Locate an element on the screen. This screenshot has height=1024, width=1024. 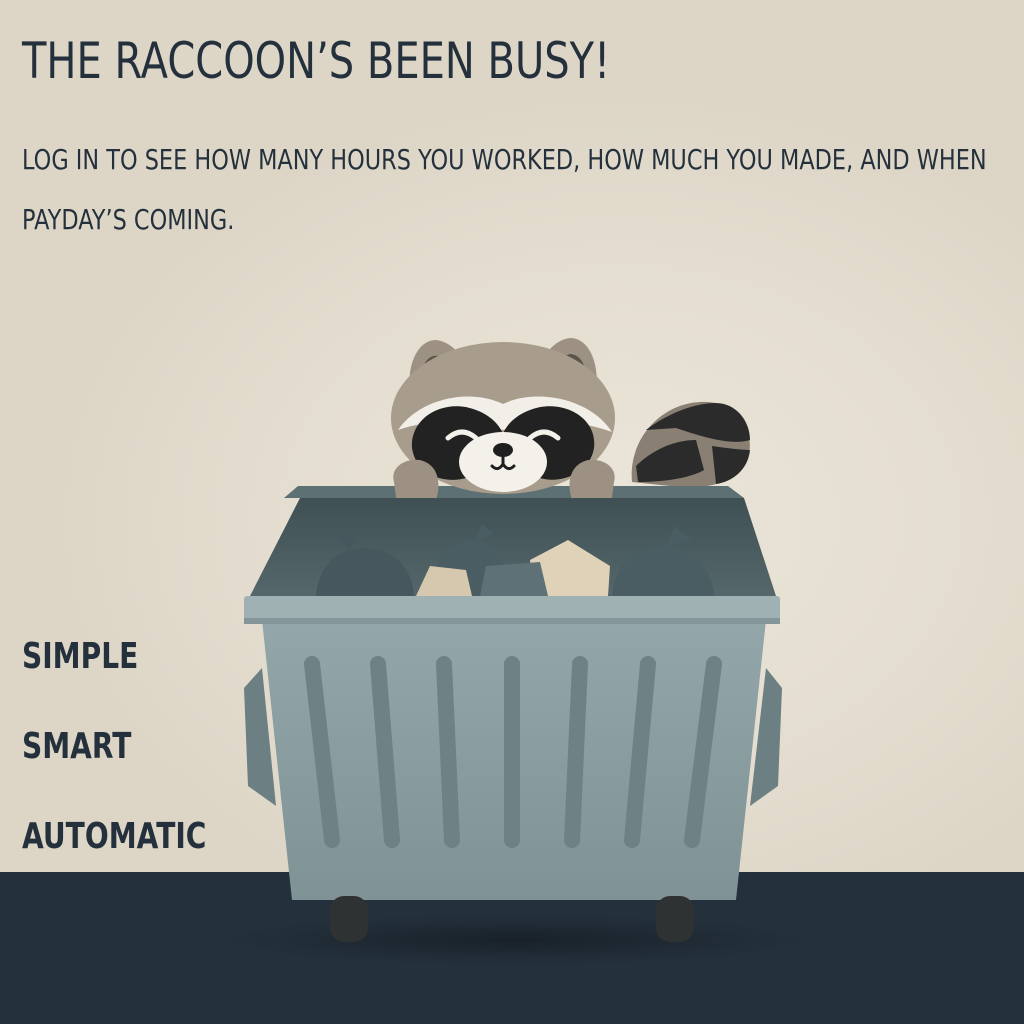
dumpster-shadow is located at coordinates (515, 940).